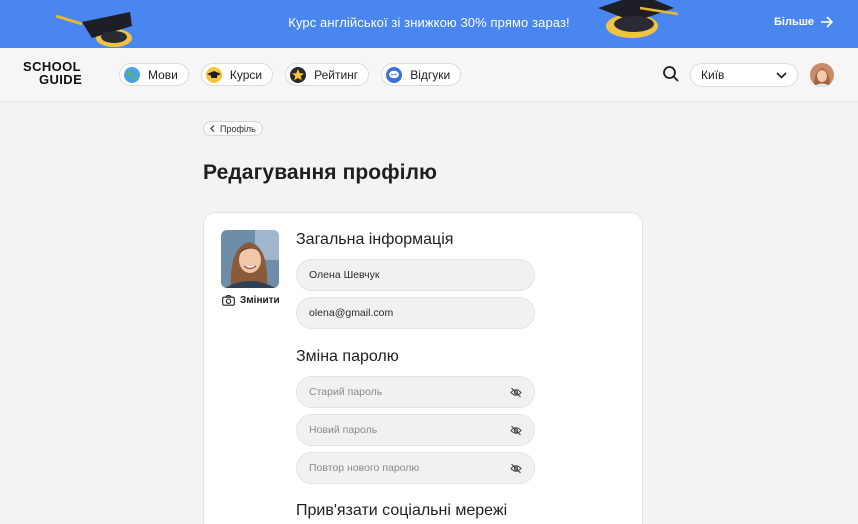  I want to click on city-select-value: Київ, so click(713, 75).